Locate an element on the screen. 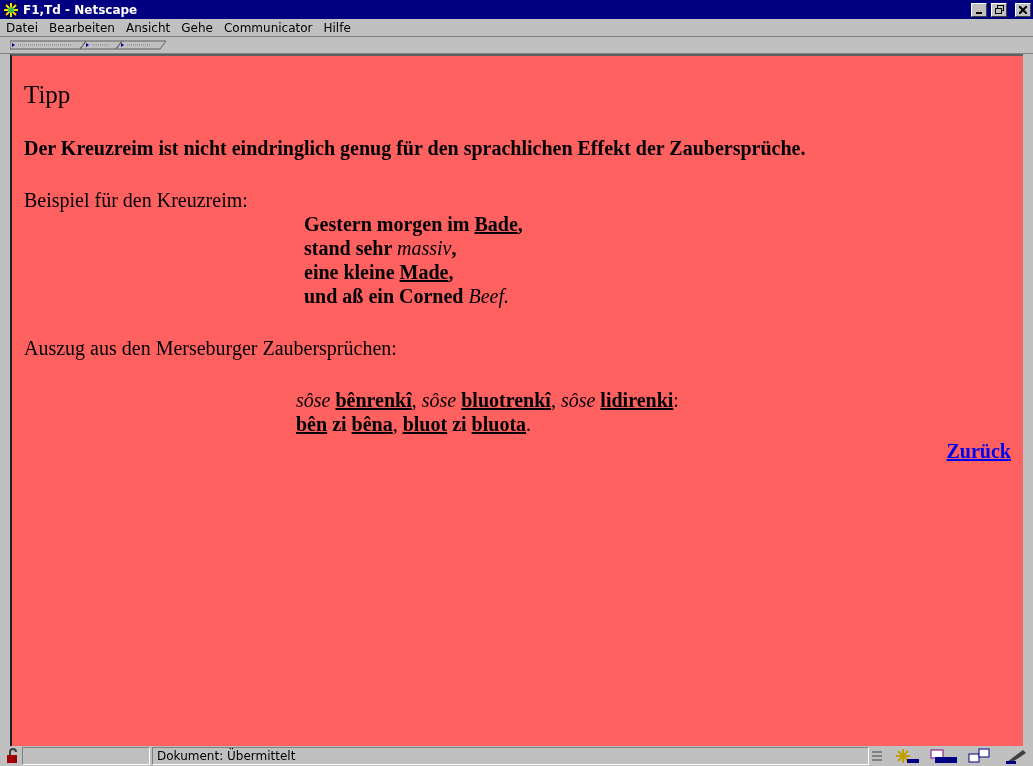 This screenshot has height=766, width=1033. security-lock-icon is located at coordinates (12, 756).